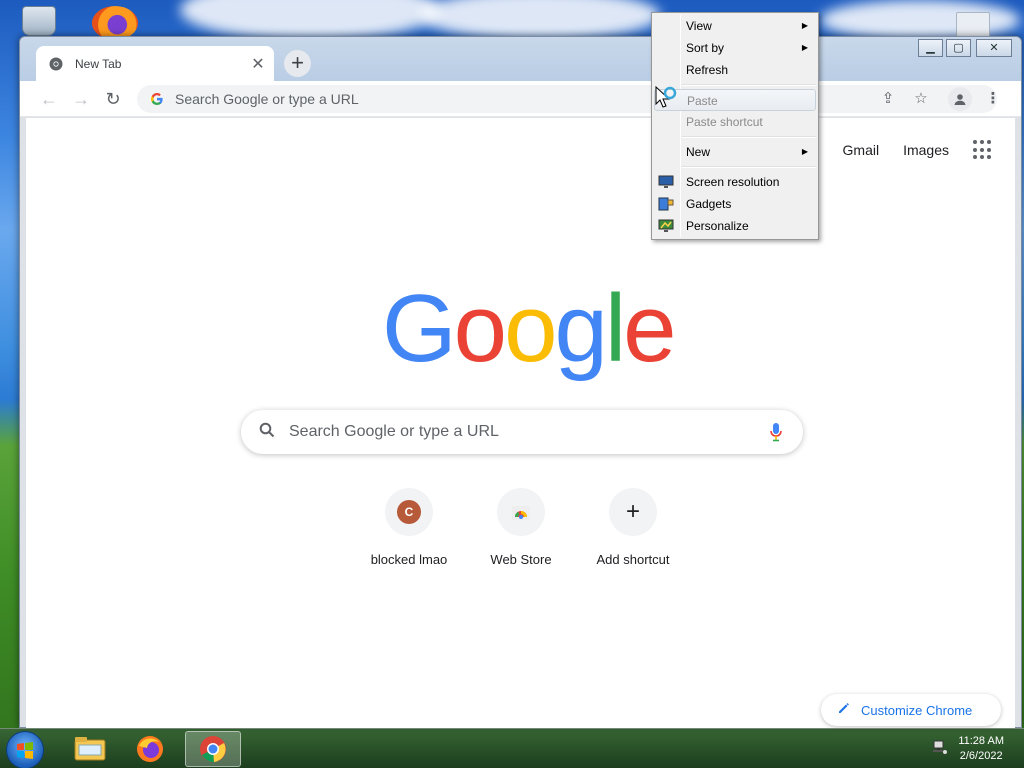 This screenshot has height=768, width=1024. I want to click on close-window-button: ✕, so click(994, 48).